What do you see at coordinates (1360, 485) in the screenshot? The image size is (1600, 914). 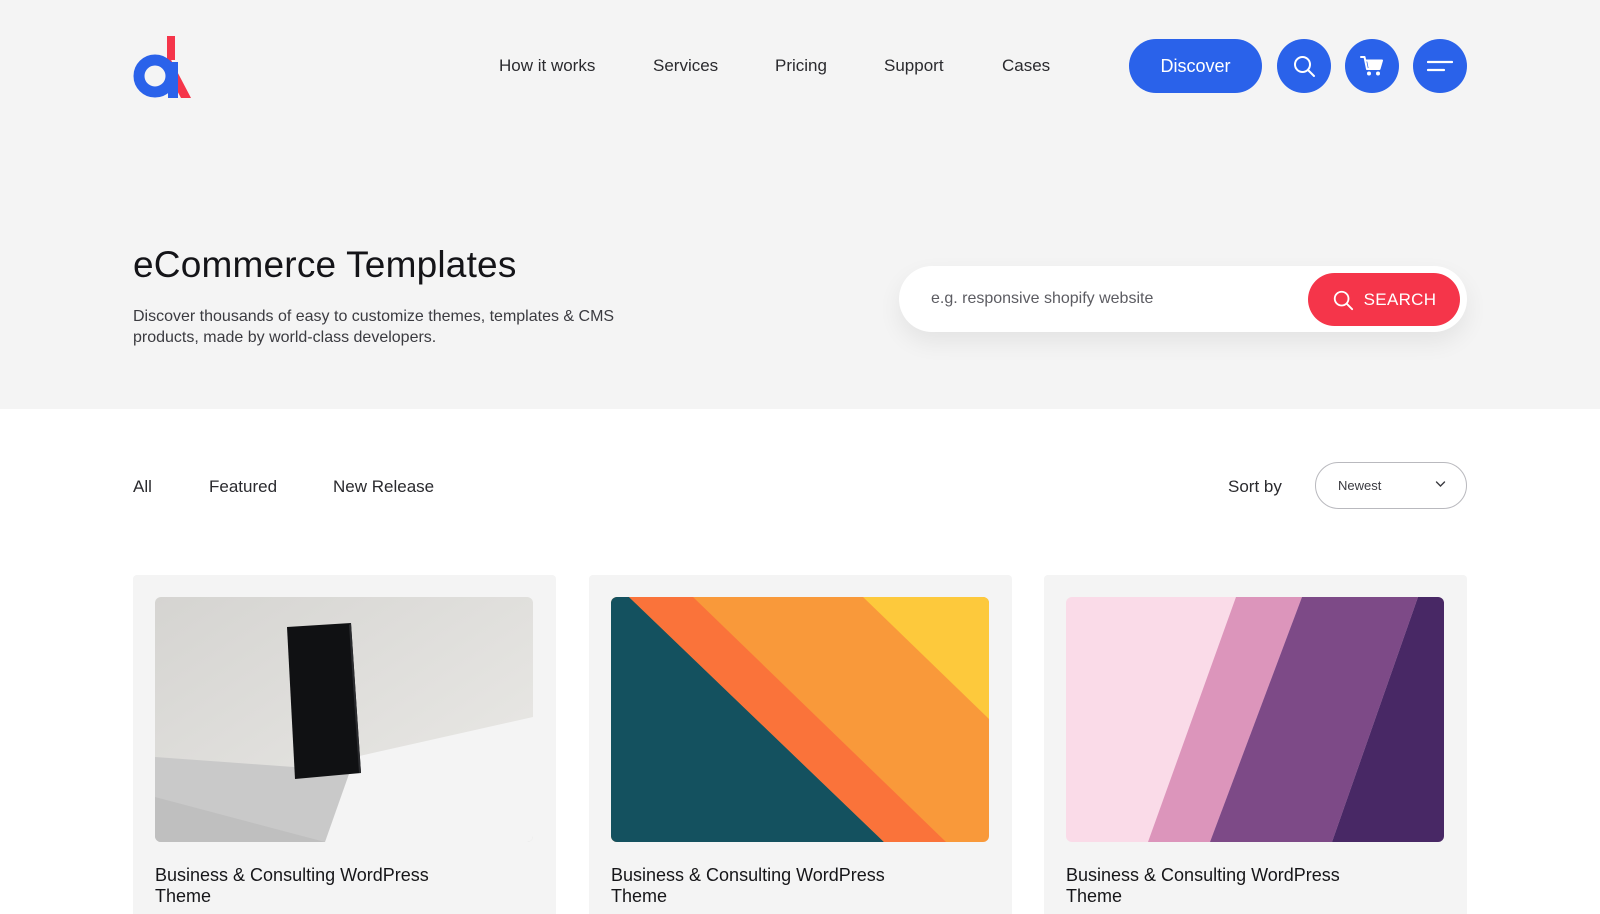 I see `sort-value: Newest` at bounding box center [1360, 485].